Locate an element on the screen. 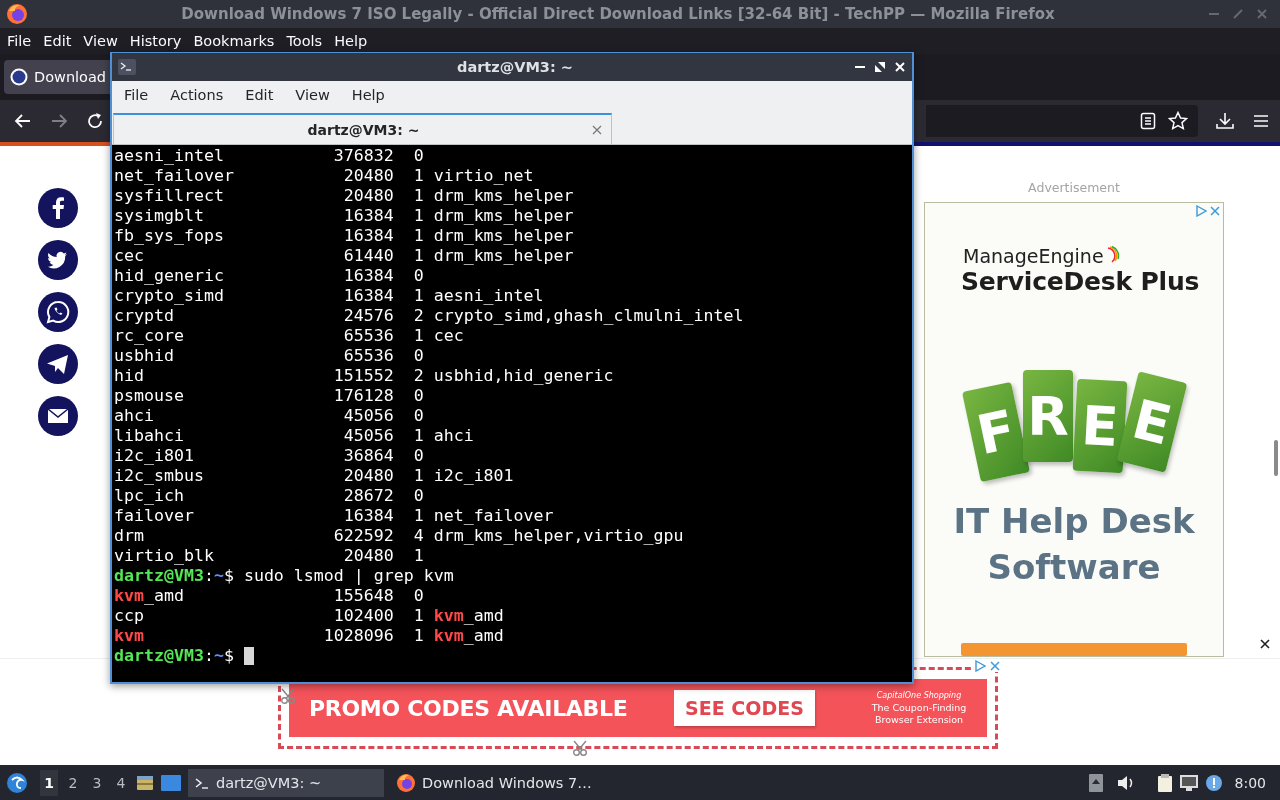 This screenshot has width=1280, height=800. prompt-line: dartz@VM3:~$ is located at coordinates (174, 656).